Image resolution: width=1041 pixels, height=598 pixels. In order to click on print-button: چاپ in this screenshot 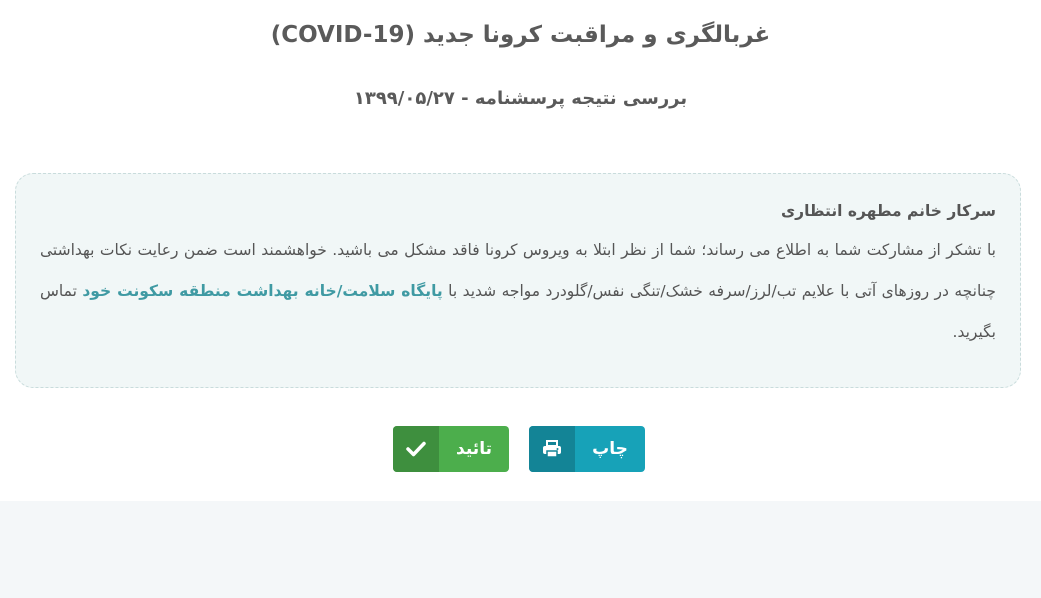, I will do `click(587, 449)`.